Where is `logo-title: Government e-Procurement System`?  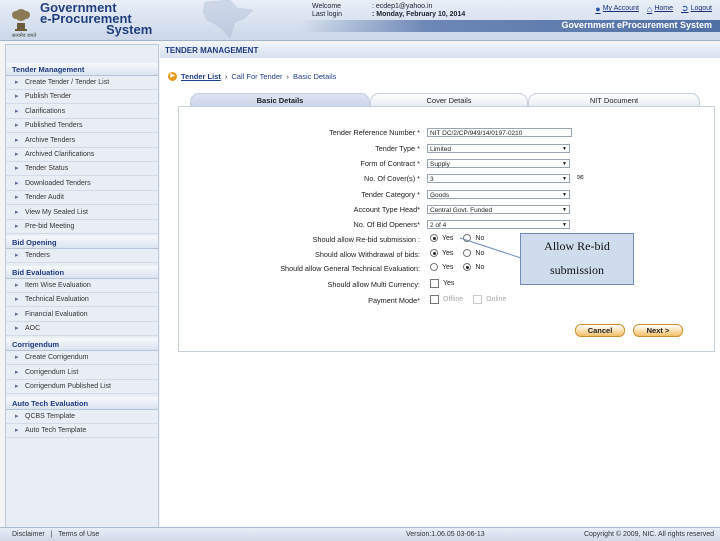 logo-title: Government e-Procurement System is located at coordinates (96, 18).